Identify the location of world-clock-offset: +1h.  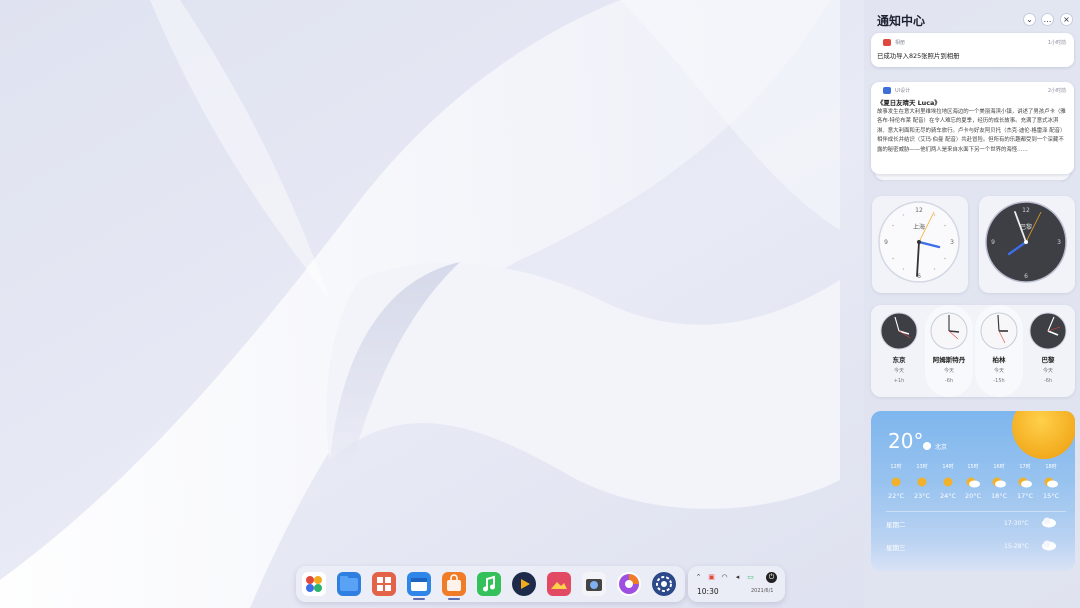
(899, 381).